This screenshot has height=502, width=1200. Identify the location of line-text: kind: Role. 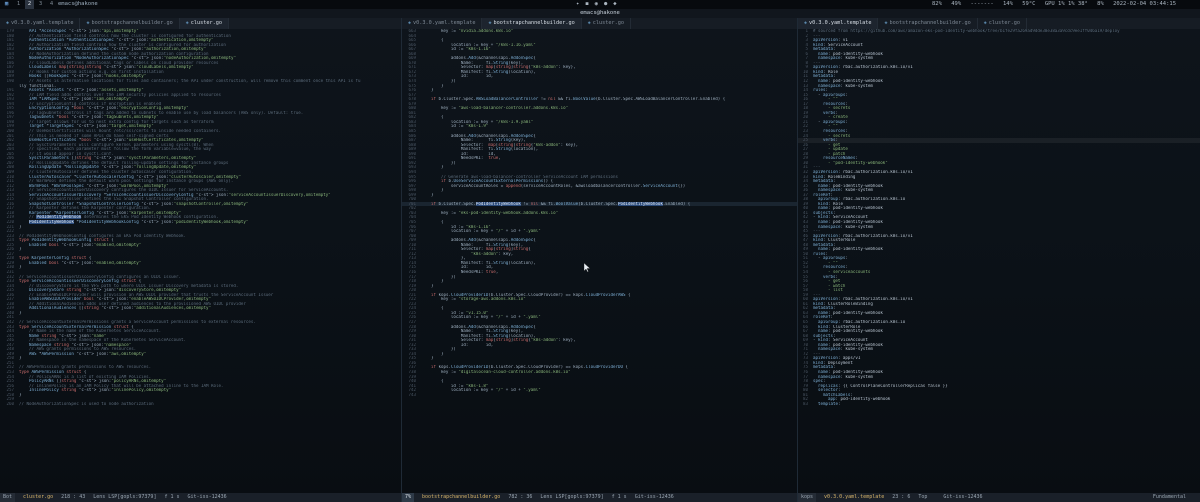
(830, 203).